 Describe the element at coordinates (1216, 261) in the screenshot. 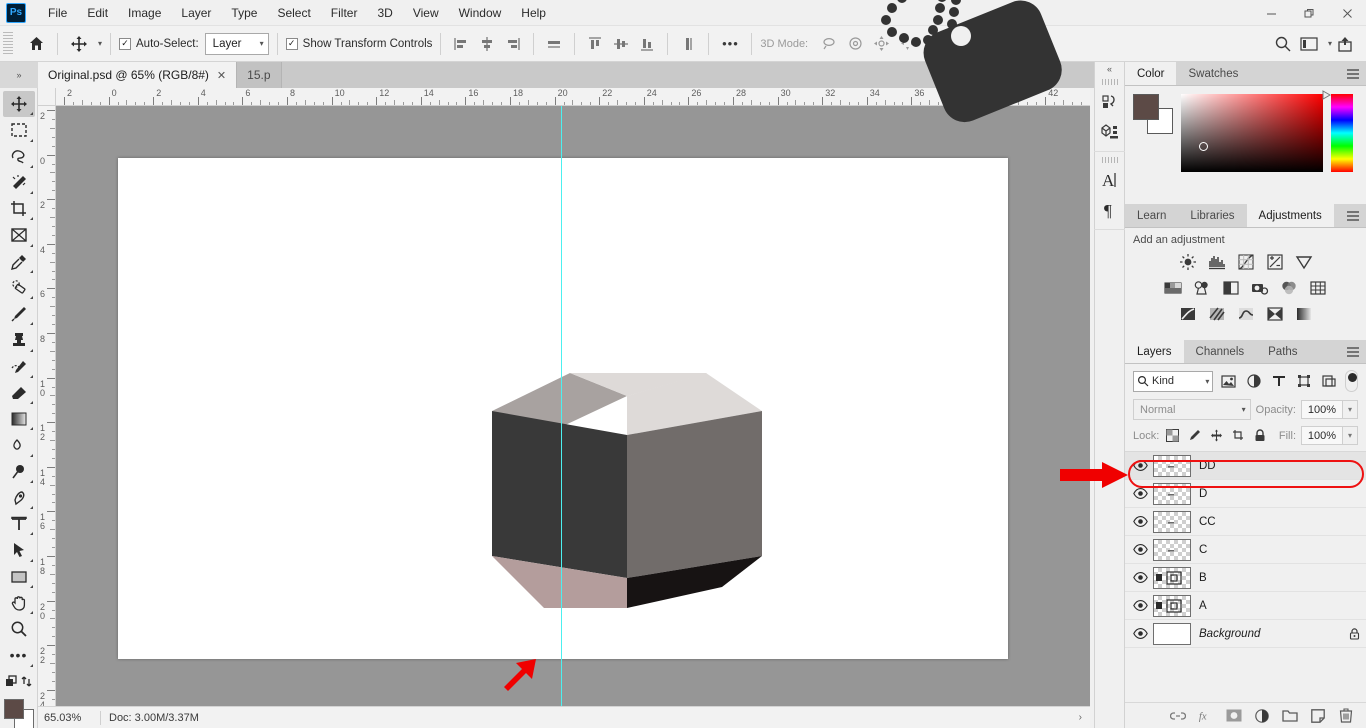

I see `levels-icon` at that location.